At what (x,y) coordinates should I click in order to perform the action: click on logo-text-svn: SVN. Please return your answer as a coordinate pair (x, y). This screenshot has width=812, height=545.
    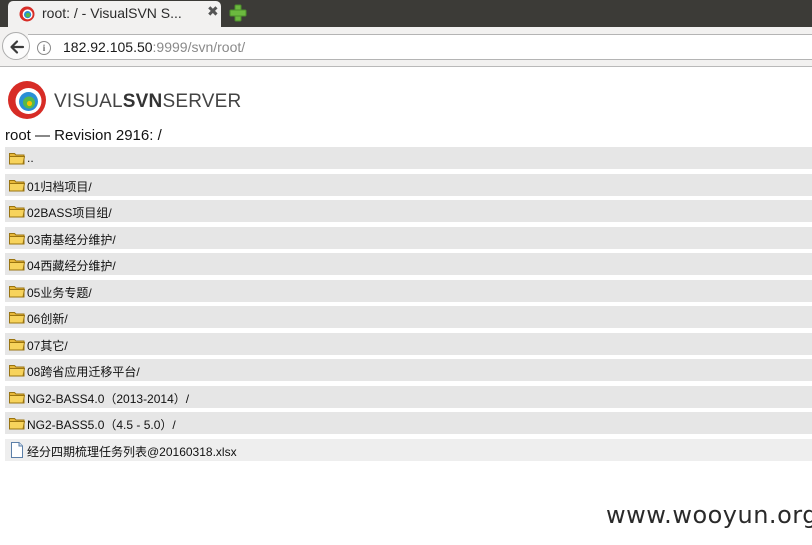
    Looking at the image, I should click on (142, 101).